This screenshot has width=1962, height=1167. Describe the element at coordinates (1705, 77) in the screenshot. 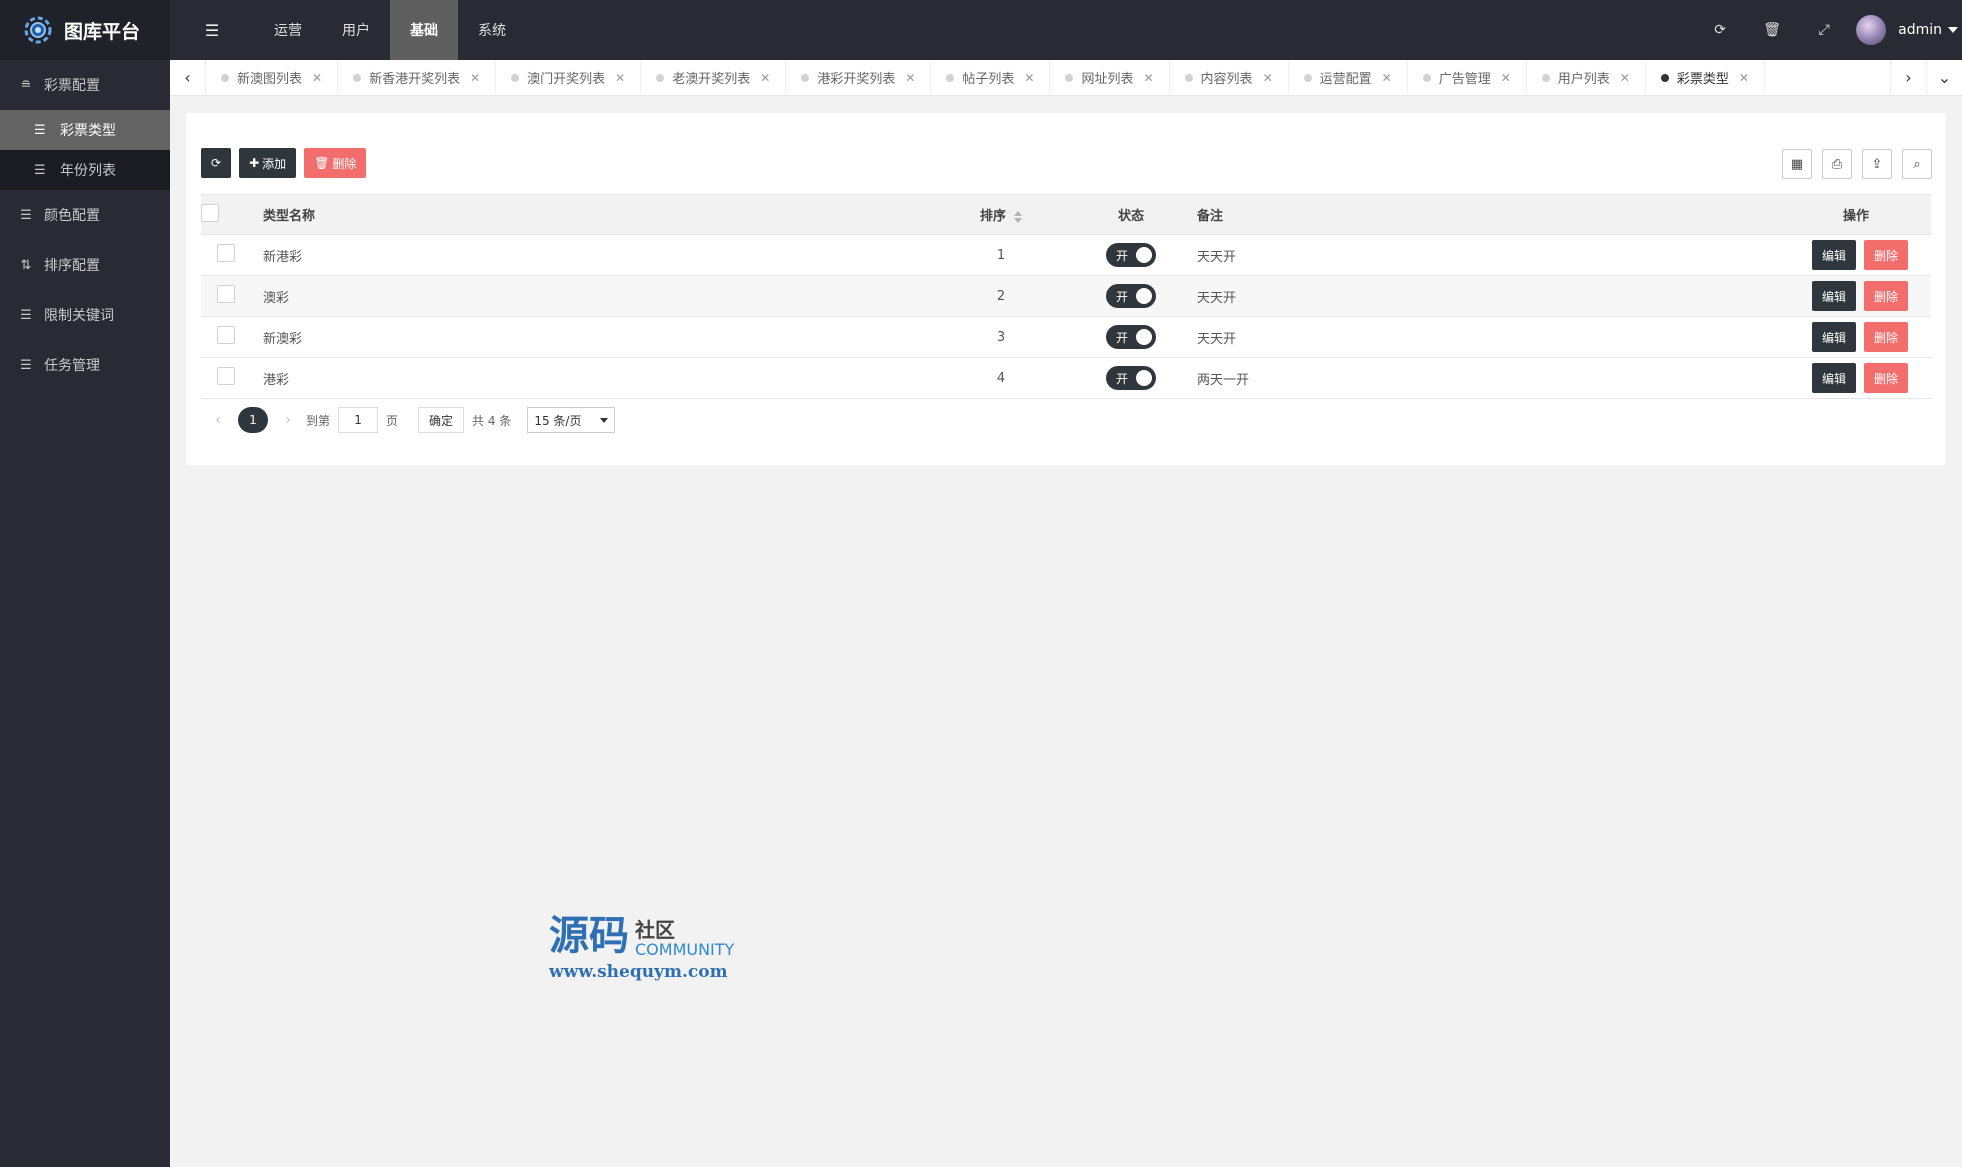

I see `tab-item-active: 彩票类型 ✕` at that location.